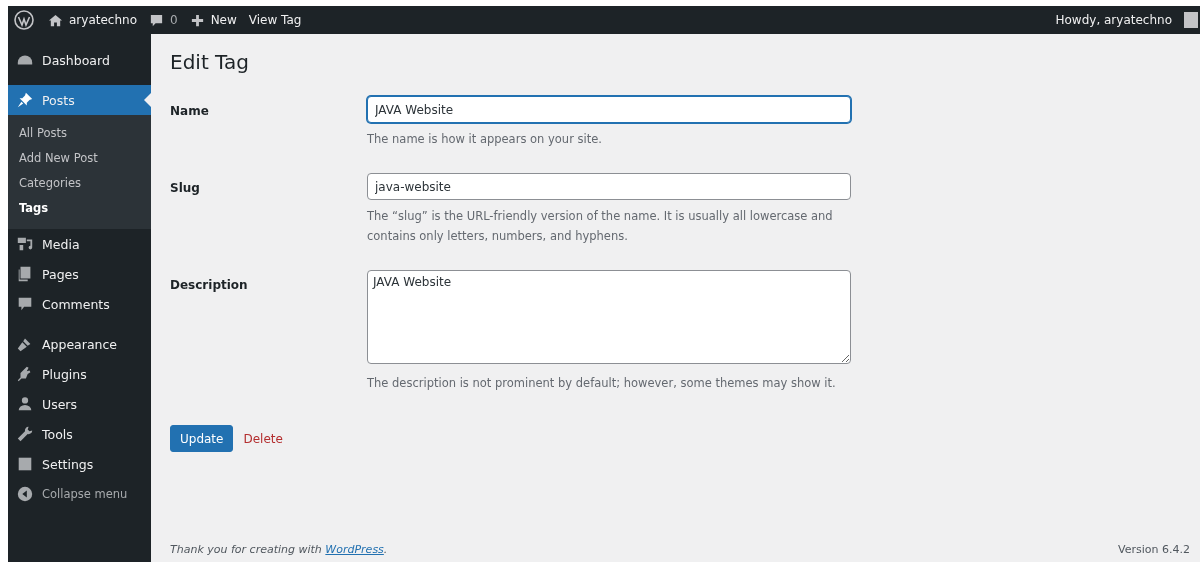 The width and height of the screenshot is (1200, 562). Describe the element at coordinates (55, 20) in the screenshot. I see `home-icon` at that location.